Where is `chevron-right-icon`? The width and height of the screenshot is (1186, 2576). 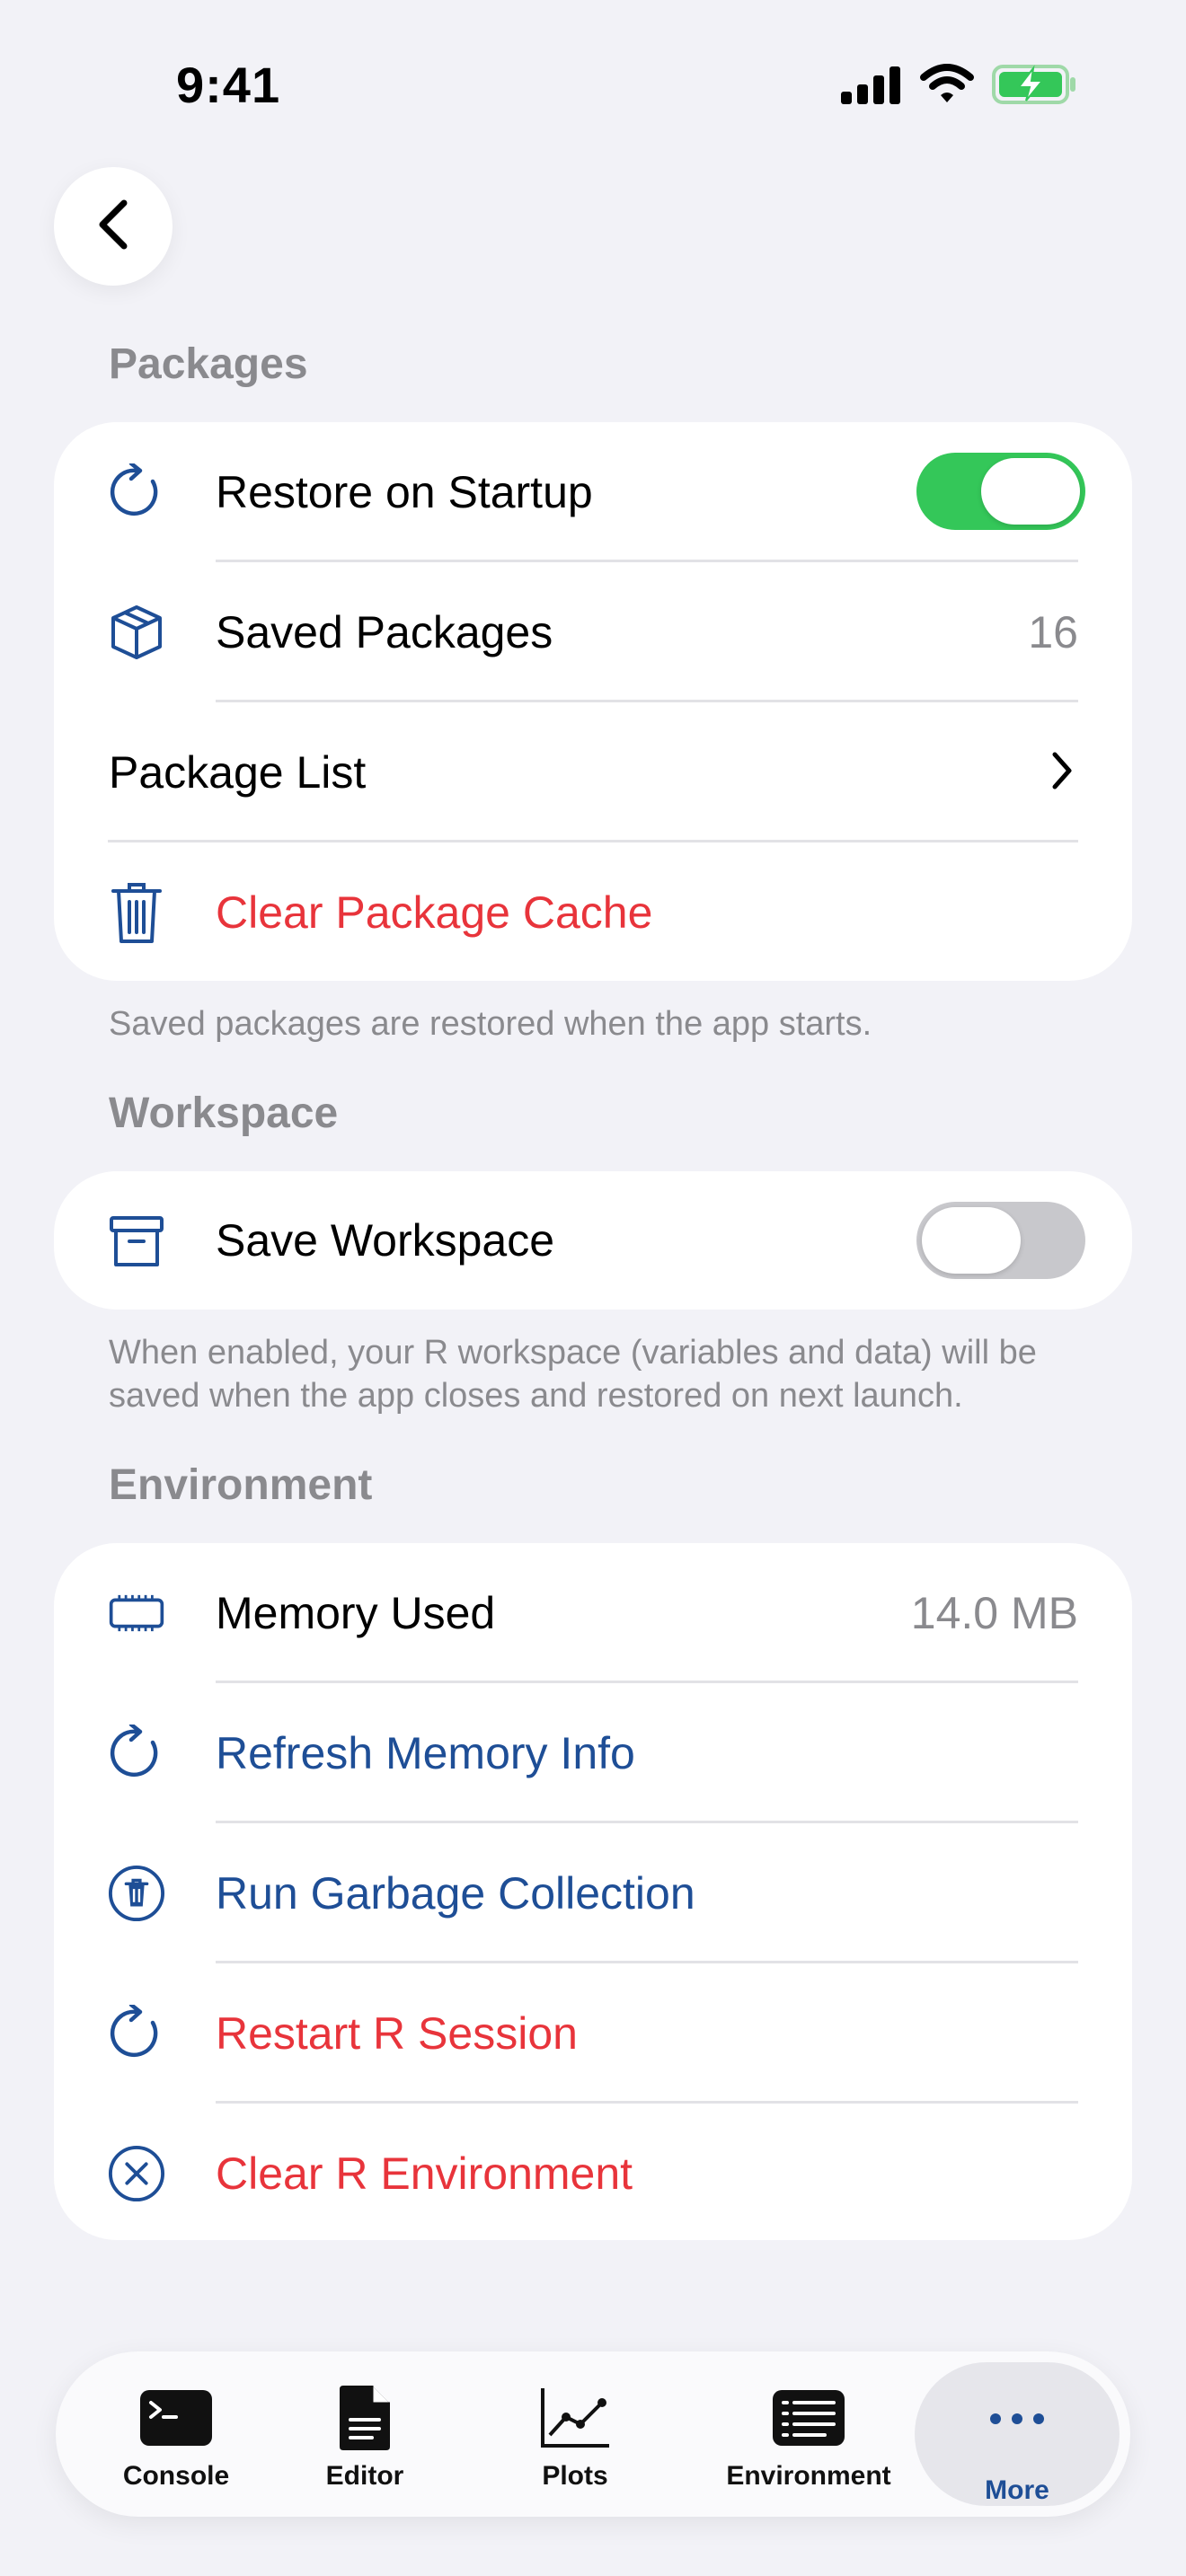
chevron-right-icon is located at coordinates (1062, 773).